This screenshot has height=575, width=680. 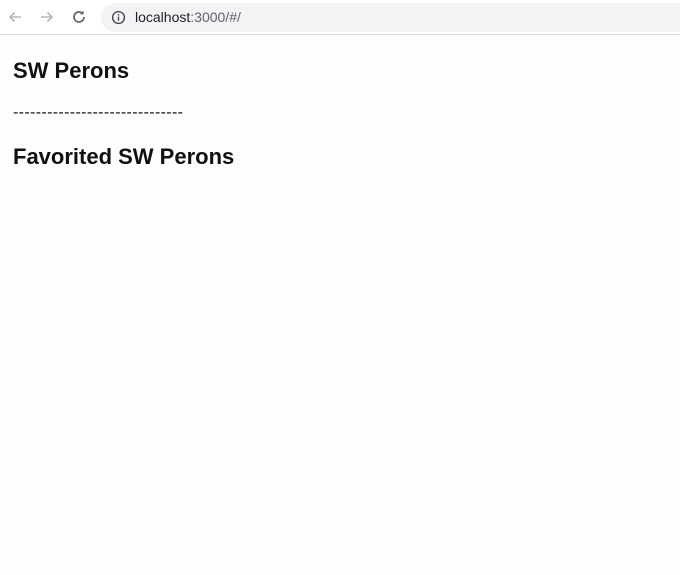 I want to click on page-title: SW Perons, so click(x=71, y=70).